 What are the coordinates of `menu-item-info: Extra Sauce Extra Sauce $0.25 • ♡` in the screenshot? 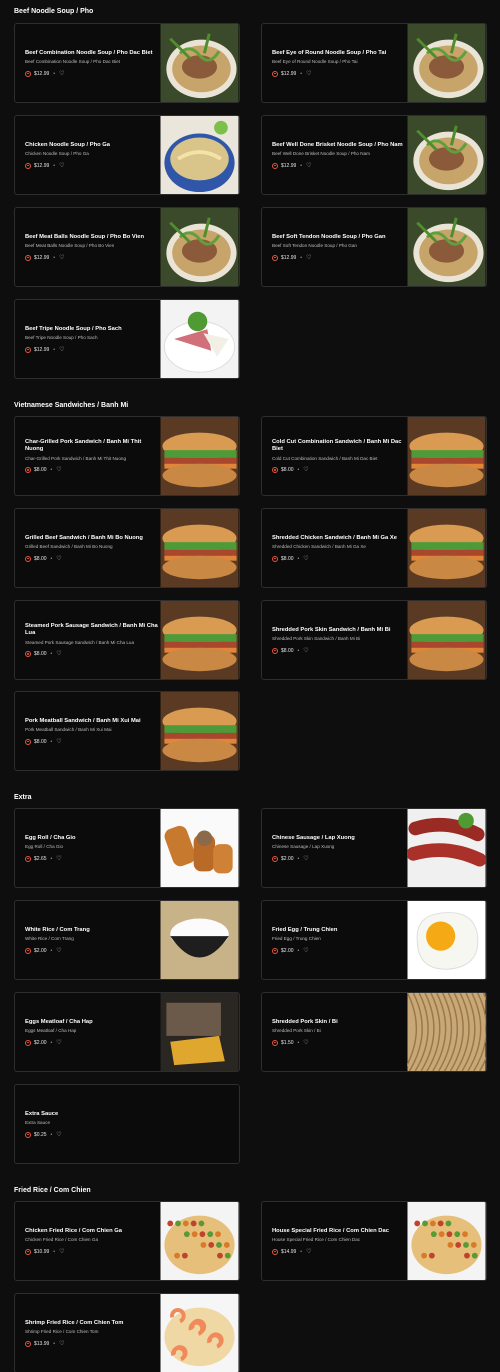 It's located at (125, 1124).